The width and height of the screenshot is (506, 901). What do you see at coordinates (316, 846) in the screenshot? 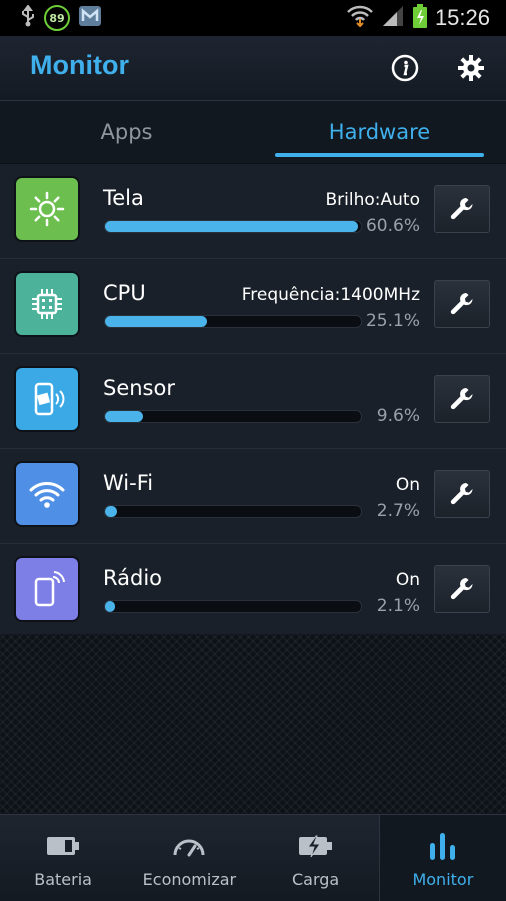
I see `charge-icon` at bounding box center [316, 846].